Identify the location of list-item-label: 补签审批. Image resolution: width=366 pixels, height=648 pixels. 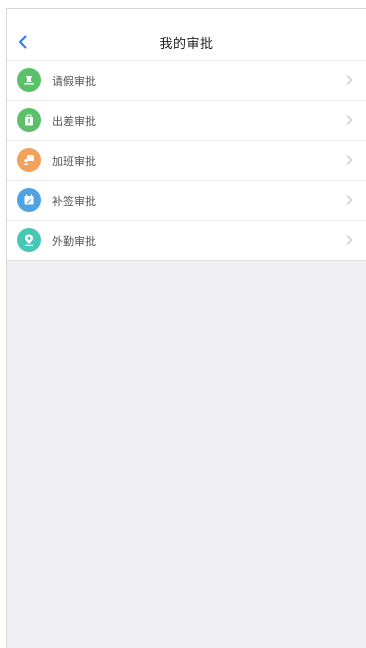
(74, 201).